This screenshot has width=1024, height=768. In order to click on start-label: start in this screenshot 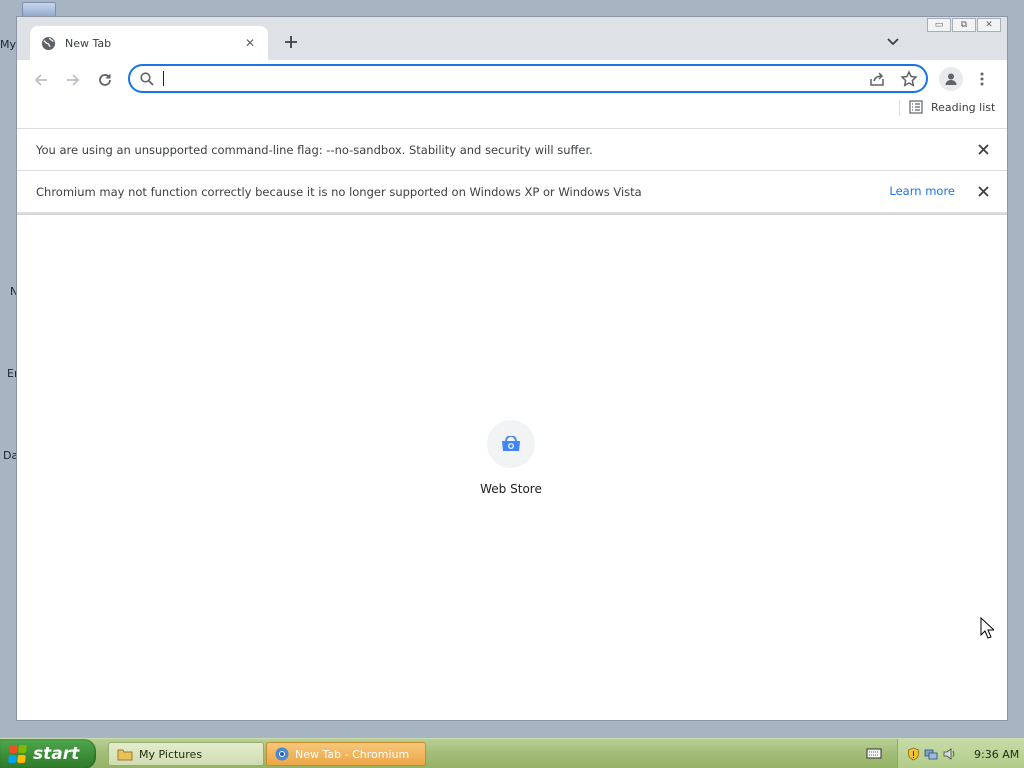, I will do `click(56, 754)`.